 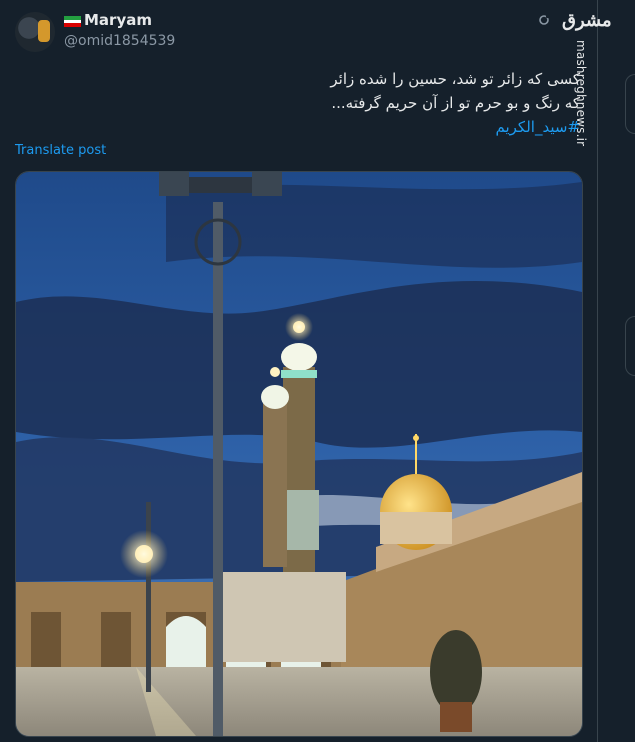 What do you see at coordinates (587, 20) in the screenshot?
I see `watermark-logo: مشرق` at bounding box center [587, 20].